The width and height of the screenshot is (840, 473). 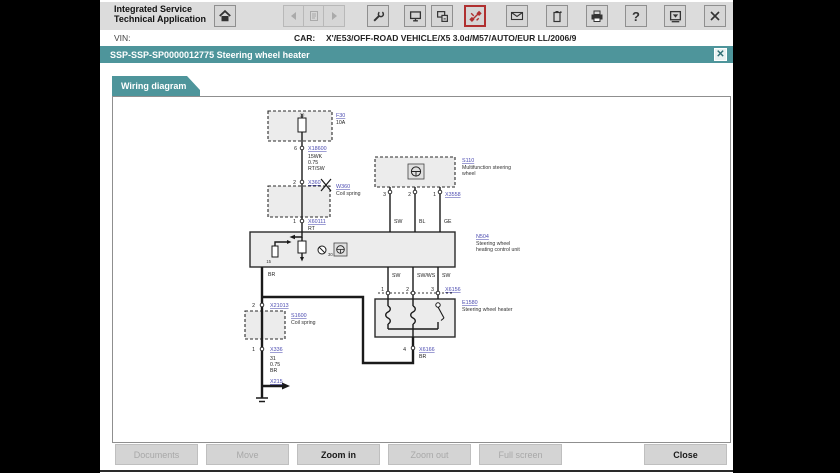 What do you see at coordinates (557, 16) in the screenshot?
I see `measurement-button` at bounding box center [557, 16].